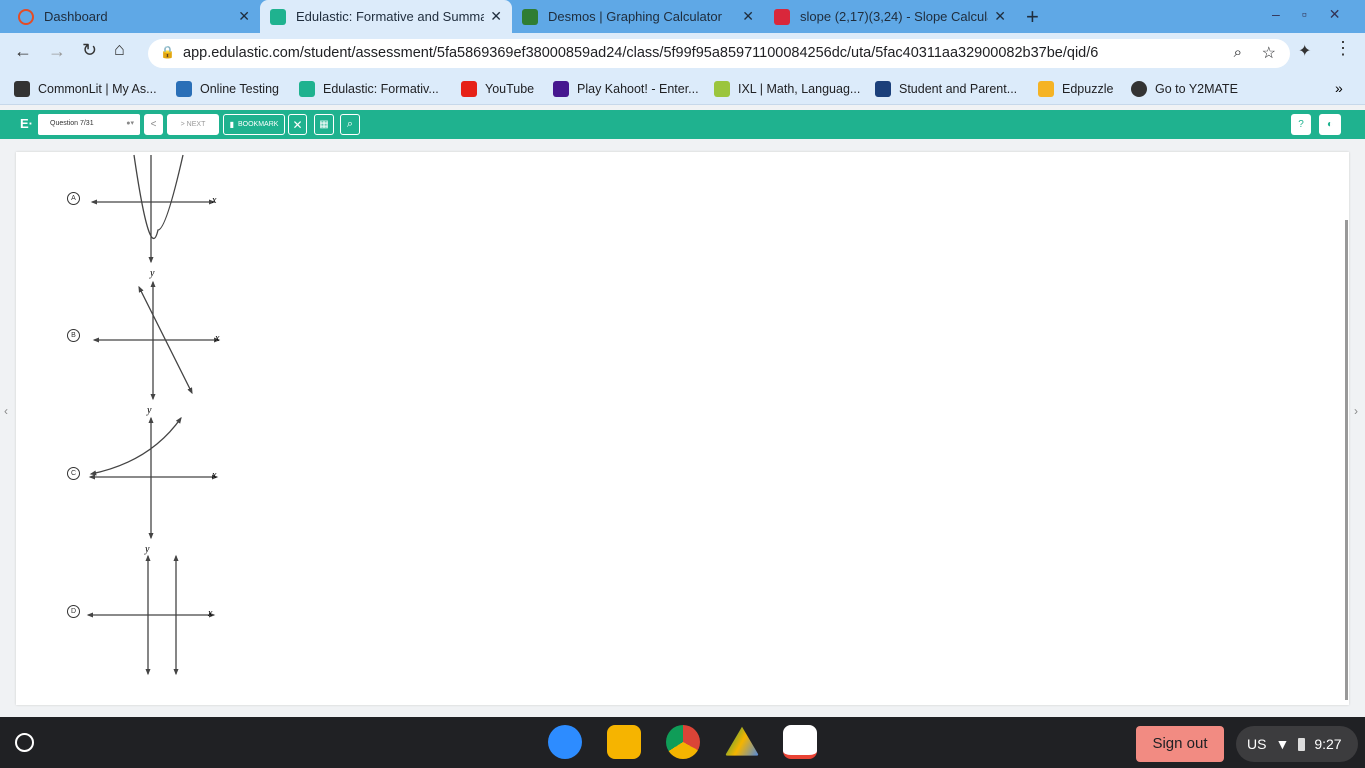  Describe the element at coordinates (1282, 744) in the screenshot. I see `wifi-icon: ▼` at that location.